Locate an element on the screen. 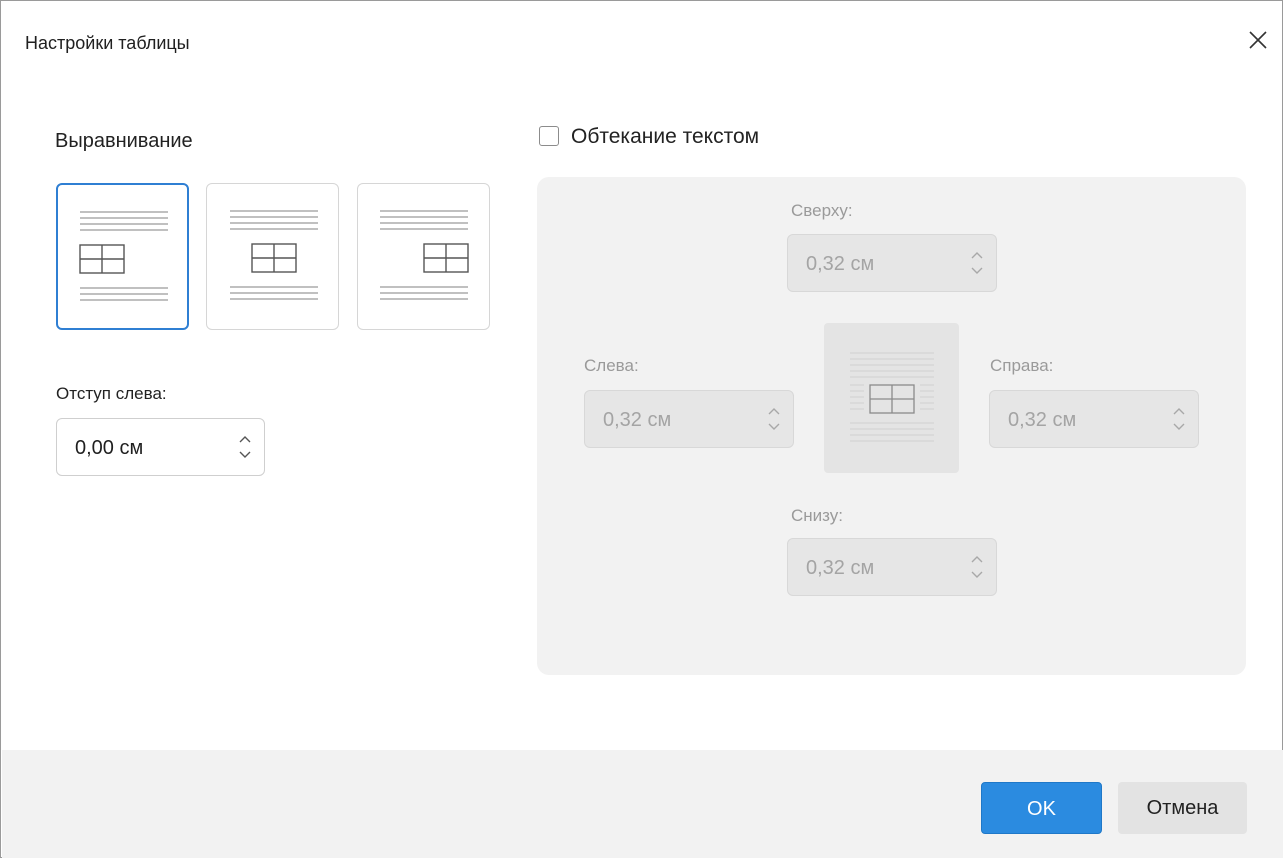  wrap-text-label: Обтекание текстом is located at coordinates (665, 137).